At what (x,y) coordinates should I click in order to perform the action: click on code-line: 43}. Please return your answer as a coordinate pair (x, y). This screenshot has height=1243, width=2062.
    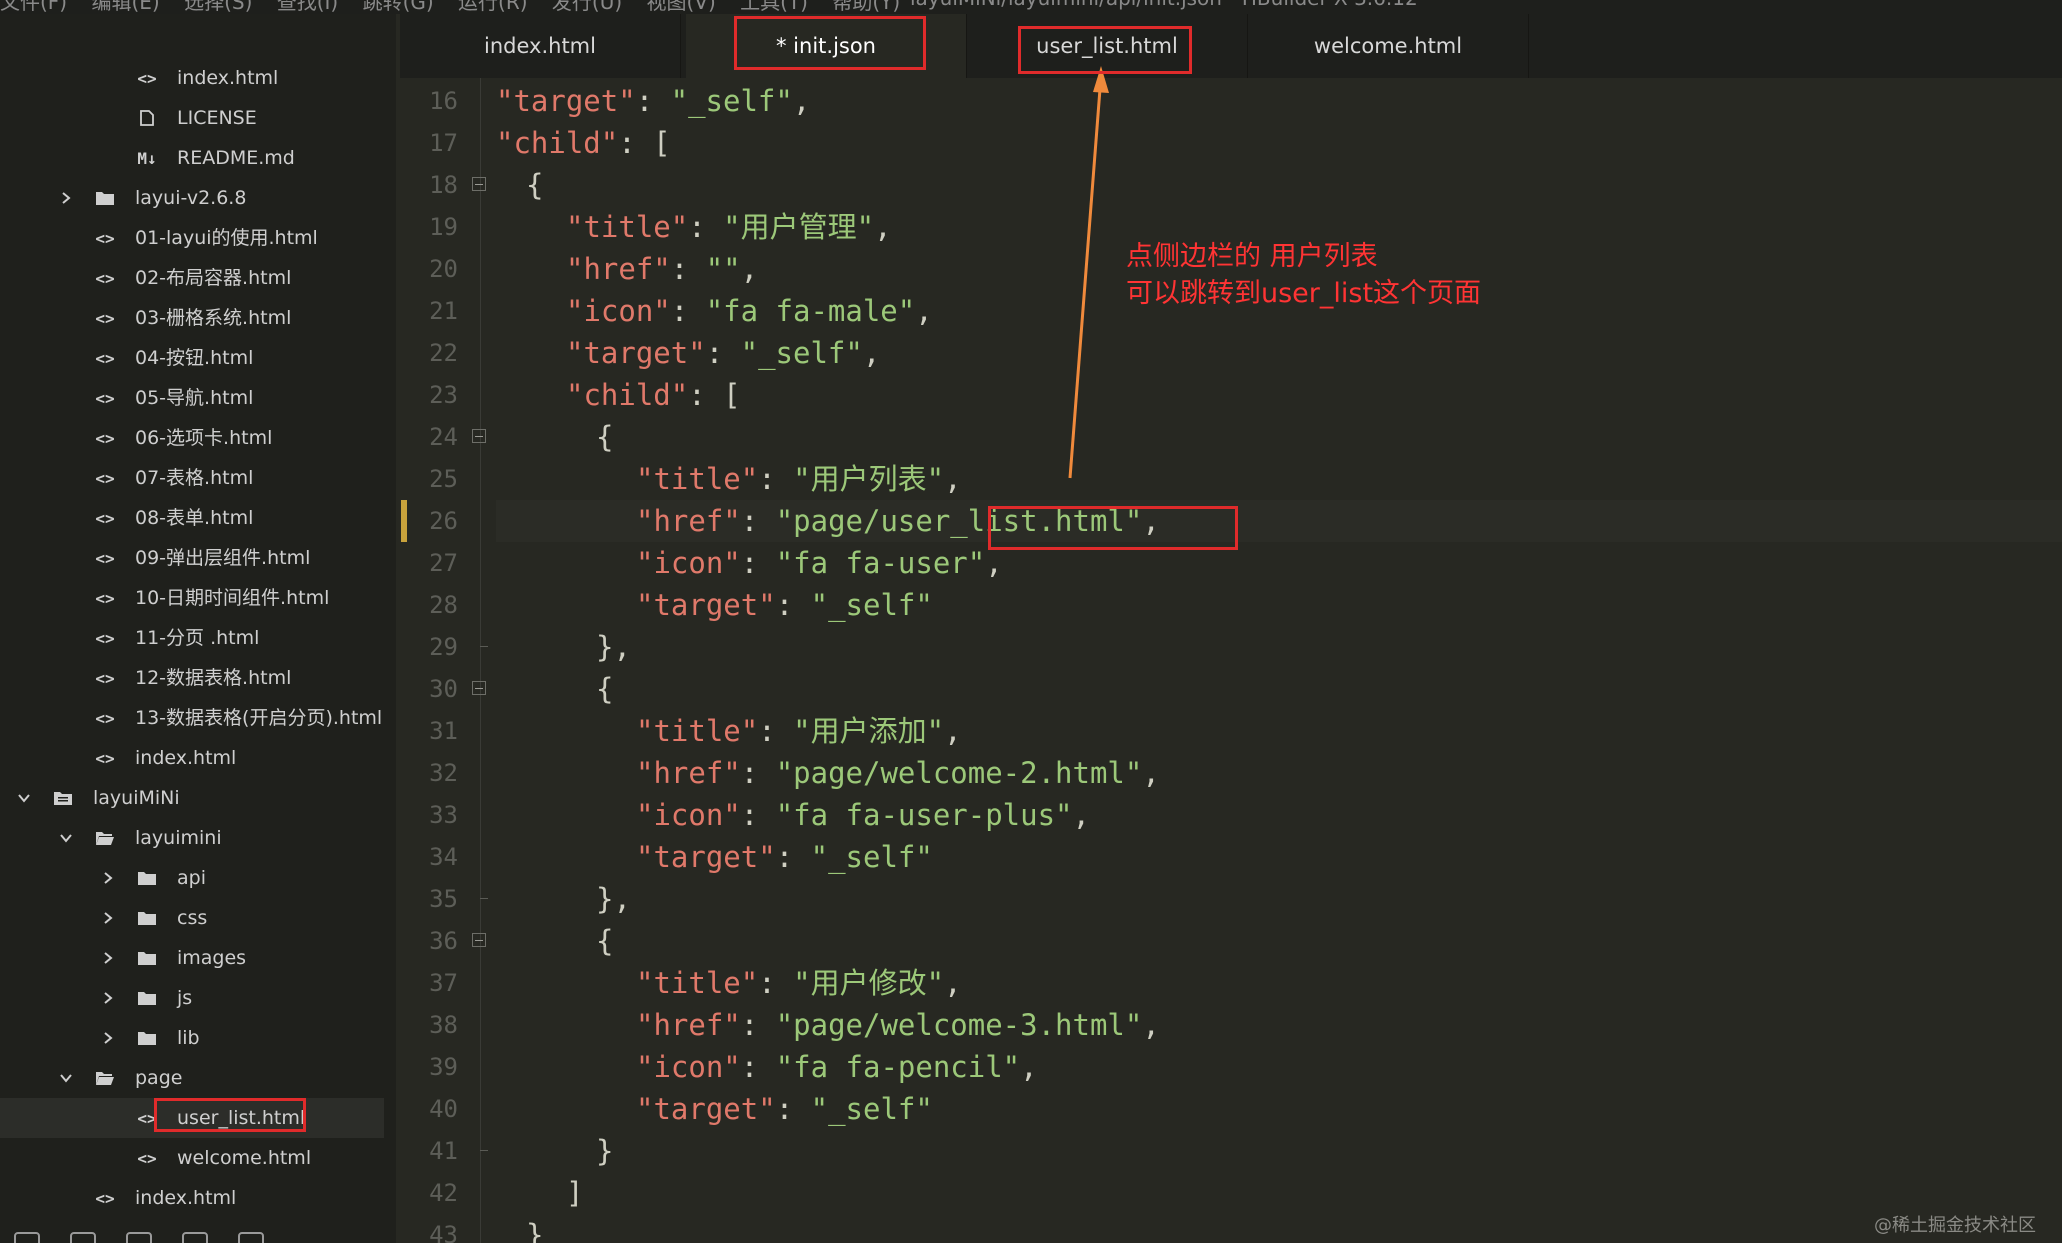
    Looking at the image, I should click on (1231, 1228).